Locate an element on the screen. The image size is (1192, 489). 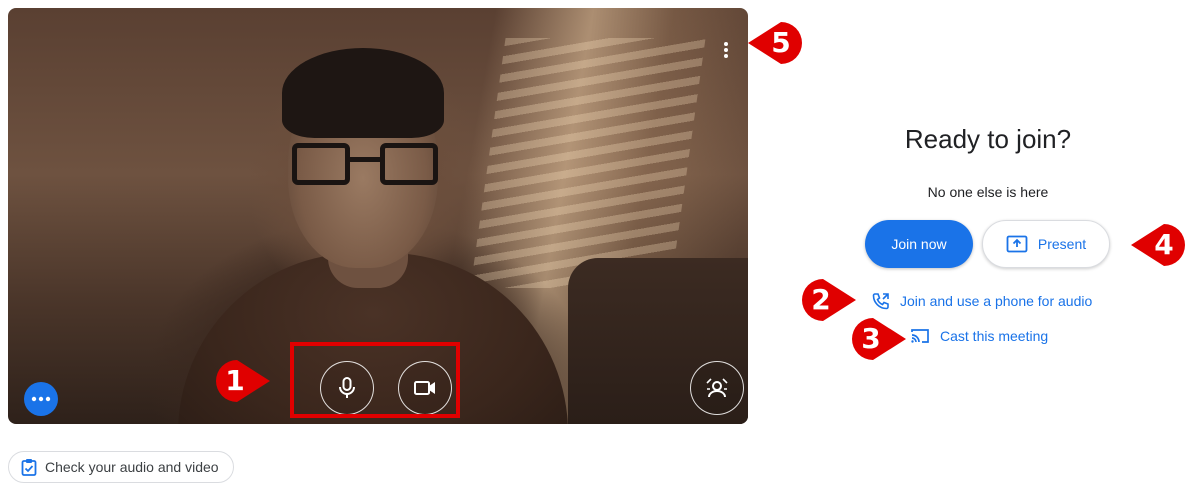
more-options-button is located at coordinates (41, 399).